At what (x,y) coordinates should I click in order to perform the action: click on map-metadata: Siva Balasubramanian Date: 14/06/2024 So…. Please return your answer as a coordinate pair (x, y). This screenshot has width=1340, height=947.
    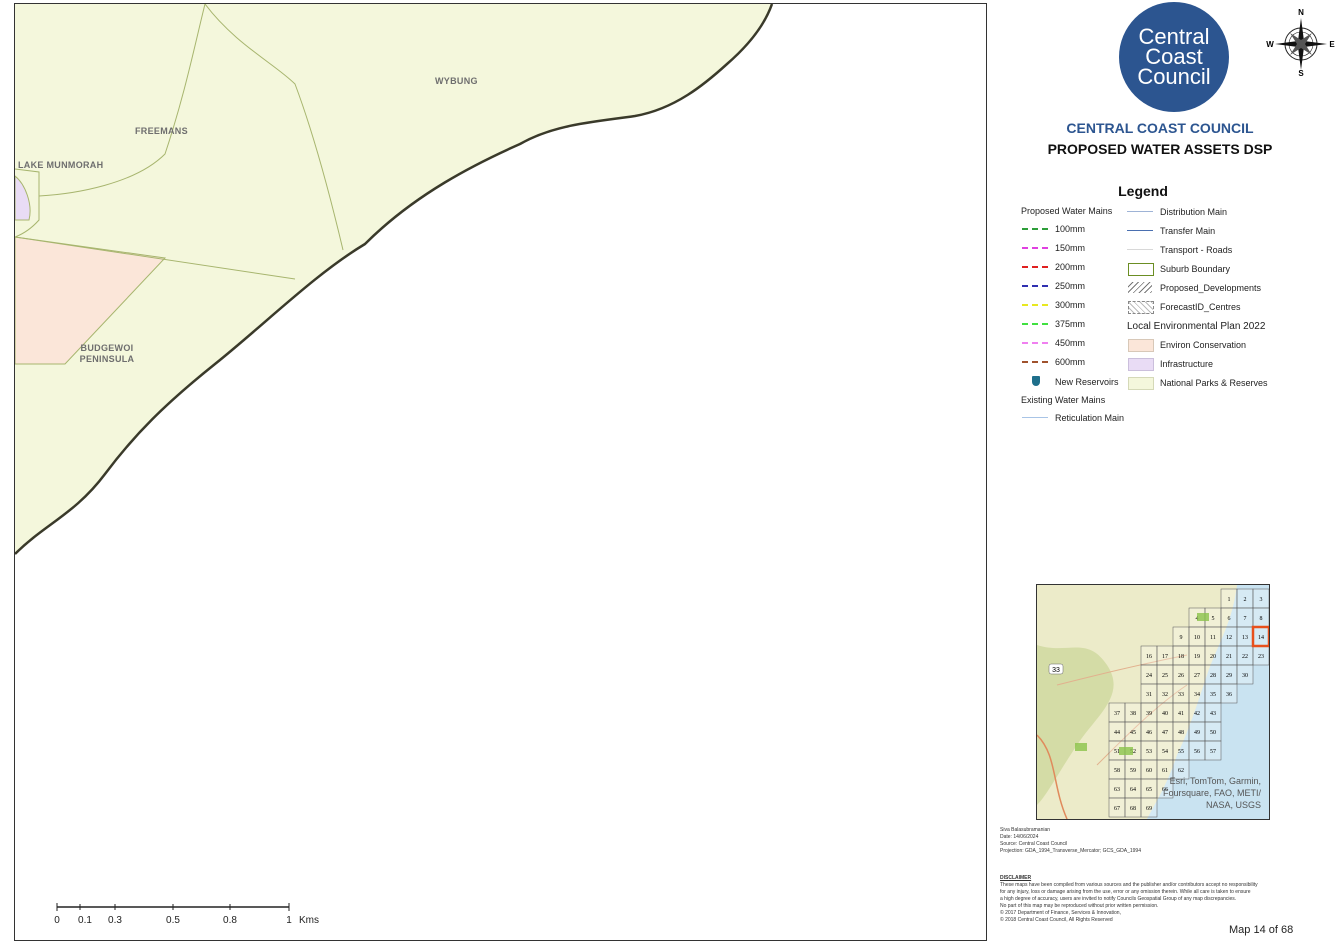
    Looking at the image, I should click on (1070, 841).